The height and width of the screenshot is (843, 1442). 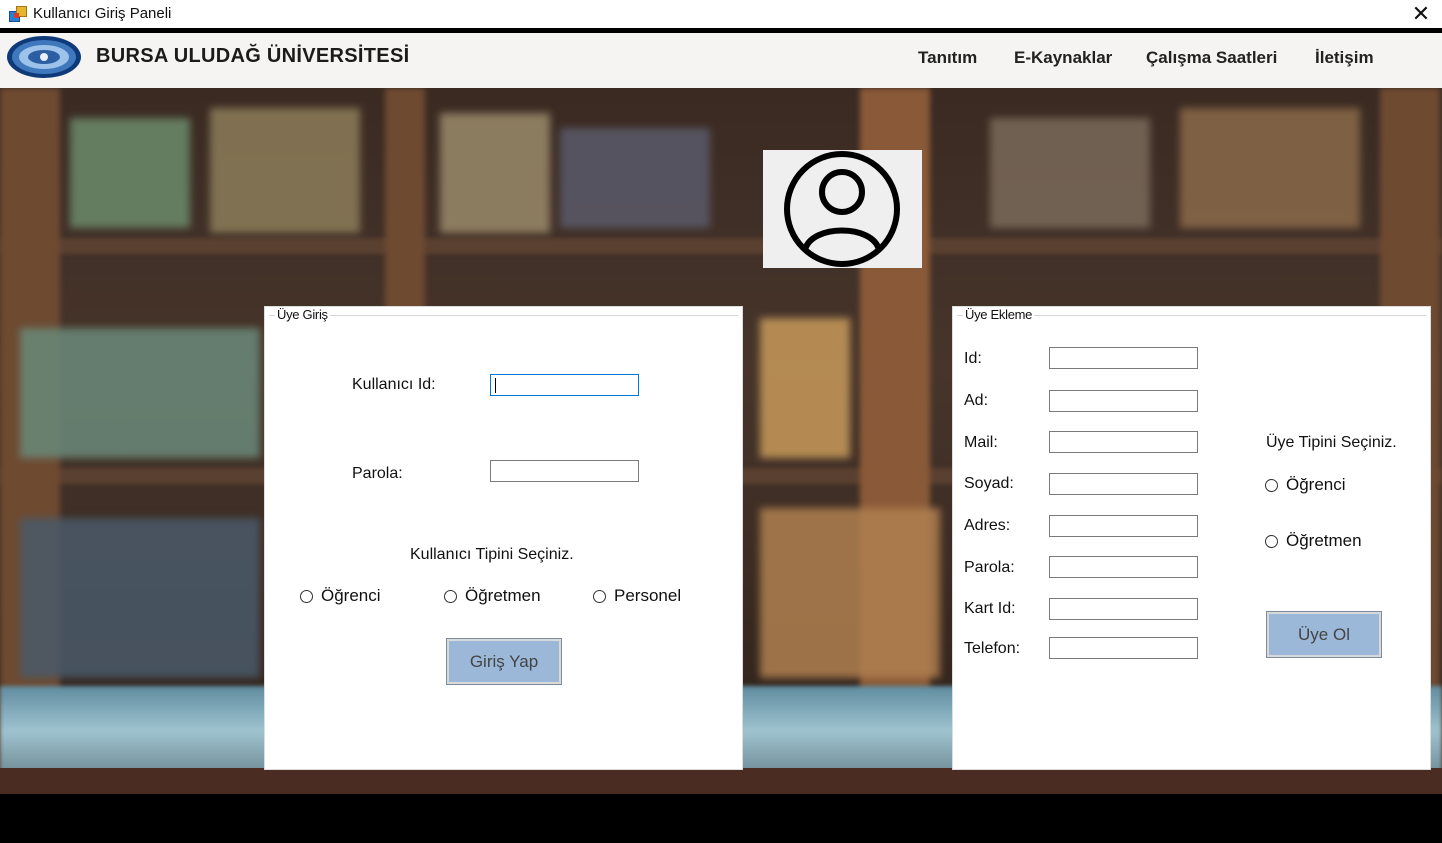 What do you see at coordinates (302, 314) in the screenshot?
I see `login-legend: Üye Giriş` at bounding box center [302, 314].